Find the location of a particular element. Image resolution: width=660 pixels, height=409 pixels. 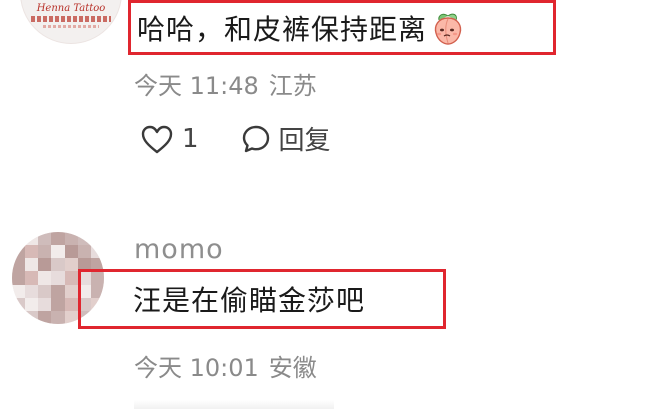

highlighted-comment: 汪是在偷瞄金莎吧 is located at coordinates (262, 299).